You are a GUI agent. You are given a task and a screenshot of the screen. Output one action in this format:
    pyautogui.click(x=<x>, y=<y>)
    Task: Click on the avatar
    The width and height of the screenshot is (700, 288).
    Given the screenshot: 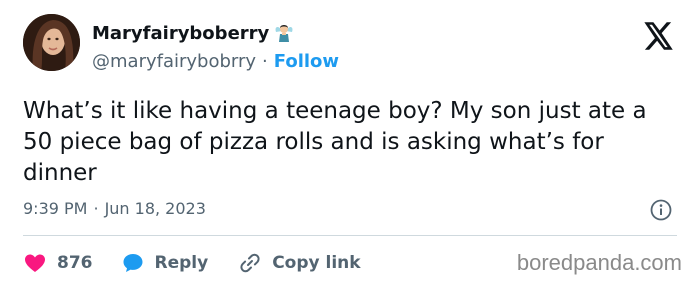 What is the action you would take?
    pyautogui.click(x=51, y=42)
    